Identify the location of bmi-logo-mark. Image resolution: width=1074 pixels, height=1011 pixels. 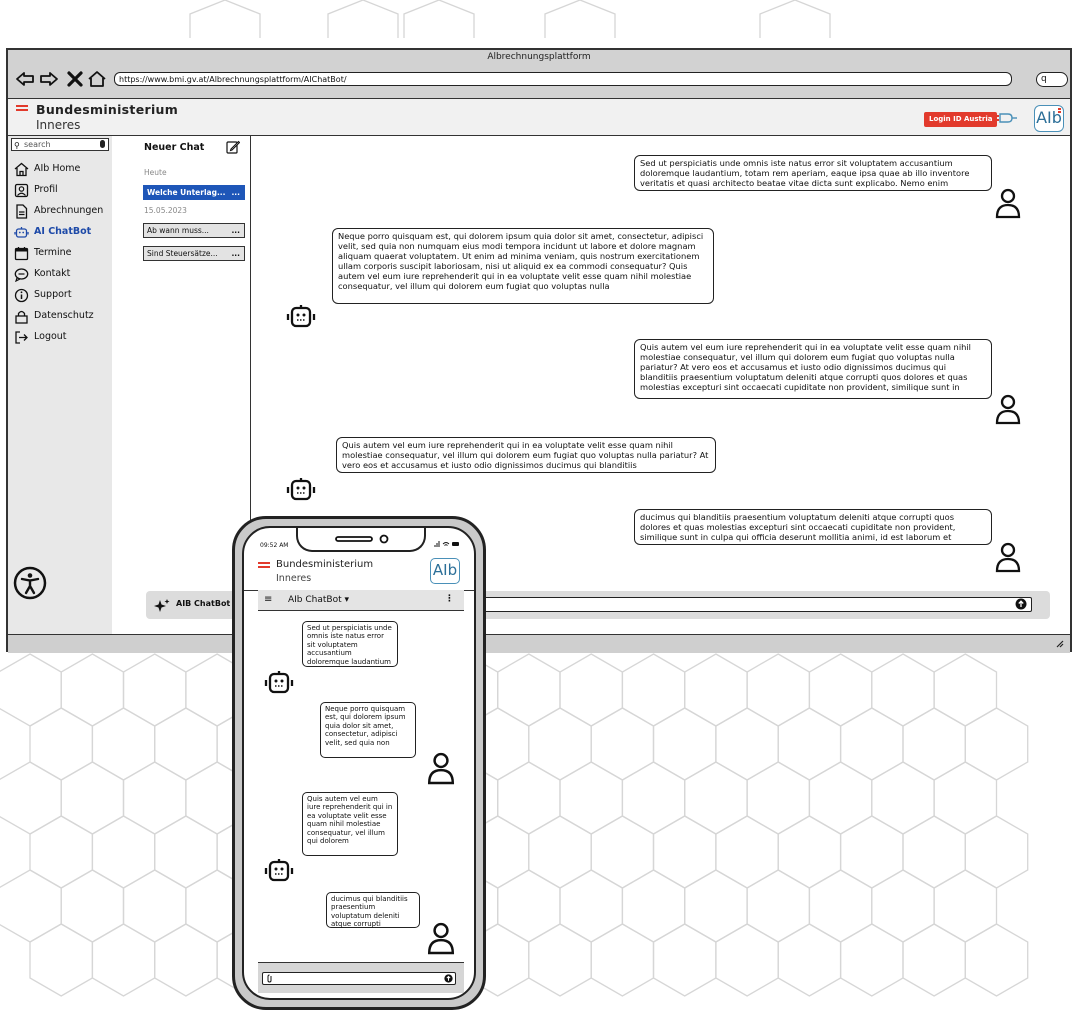
(22, 108).